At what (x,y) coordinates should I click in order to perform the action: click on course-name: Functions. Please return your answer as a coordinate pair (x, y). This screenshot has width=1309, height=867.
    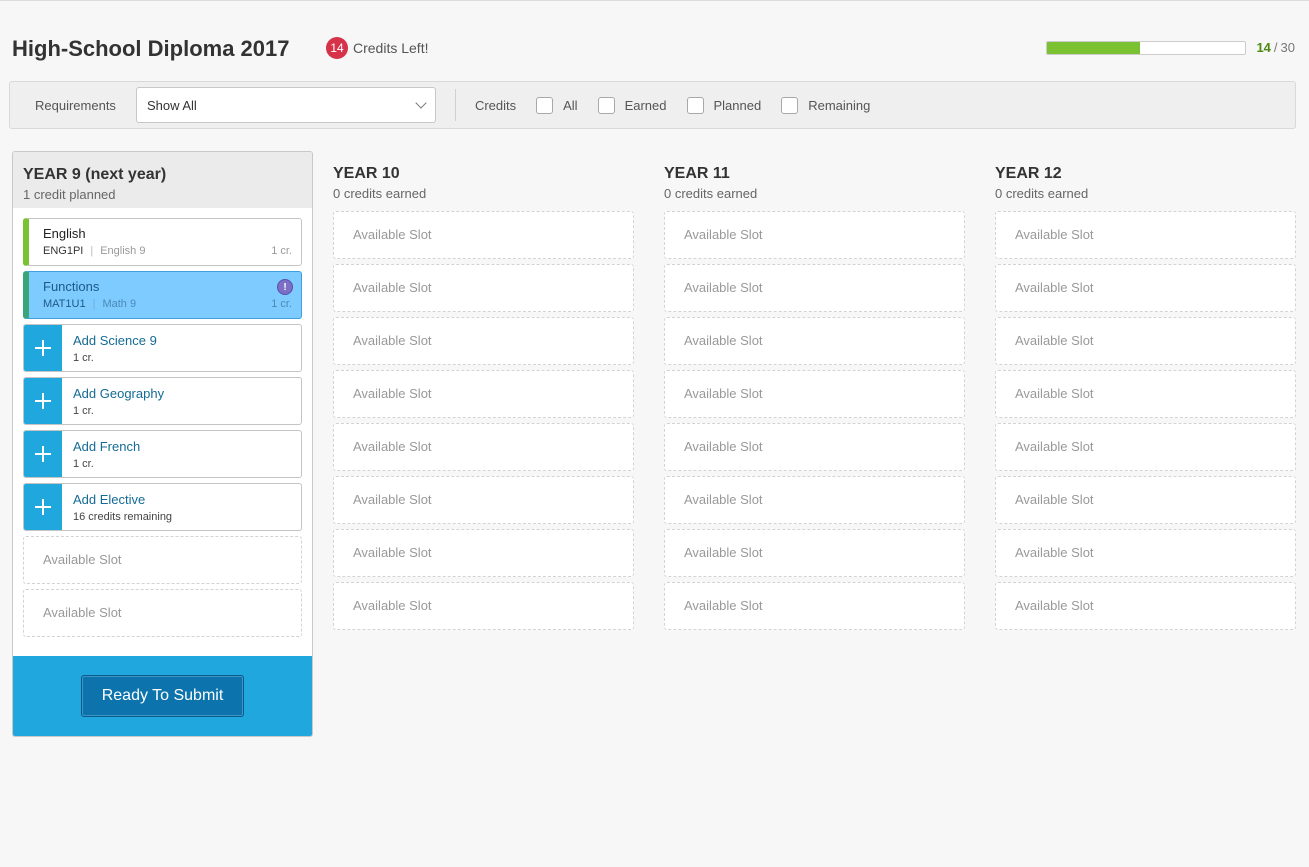
    Looking at the image, I should click on (71, 286).